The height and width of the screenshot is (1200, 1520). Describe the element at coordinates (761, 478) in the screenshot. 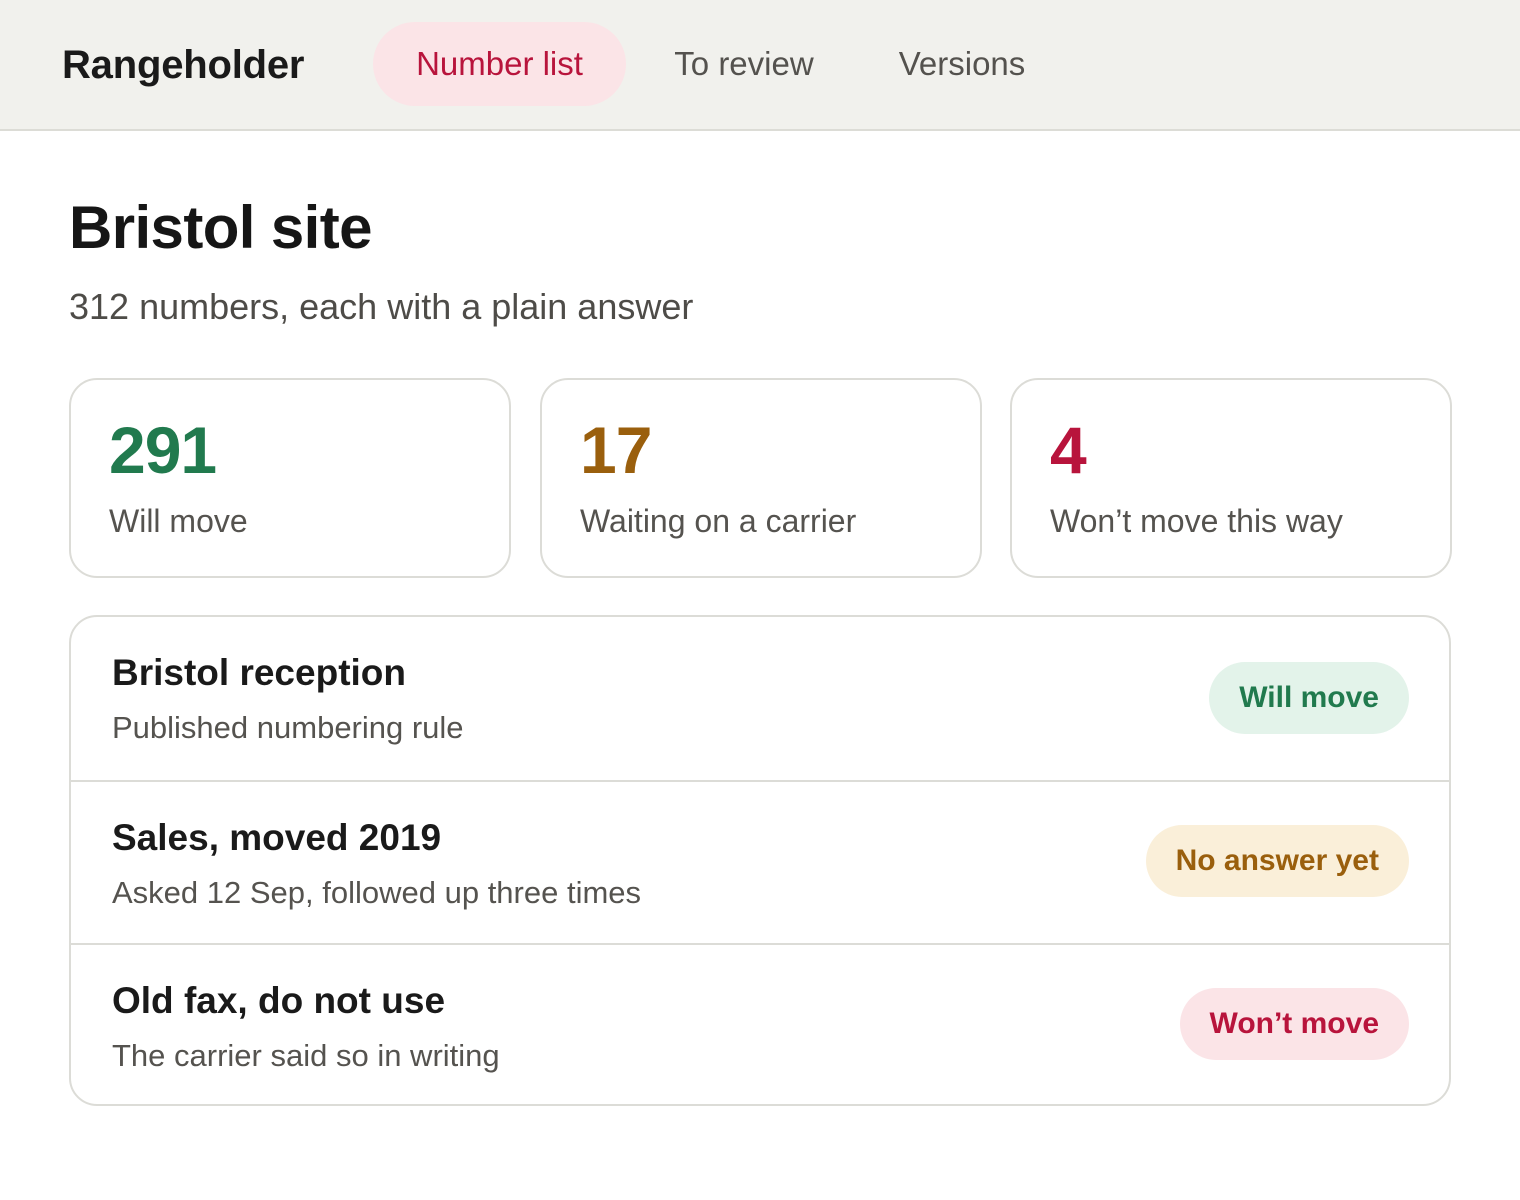

I see `summary-card-waiting: 17 Waiting on a carrier` at that location.